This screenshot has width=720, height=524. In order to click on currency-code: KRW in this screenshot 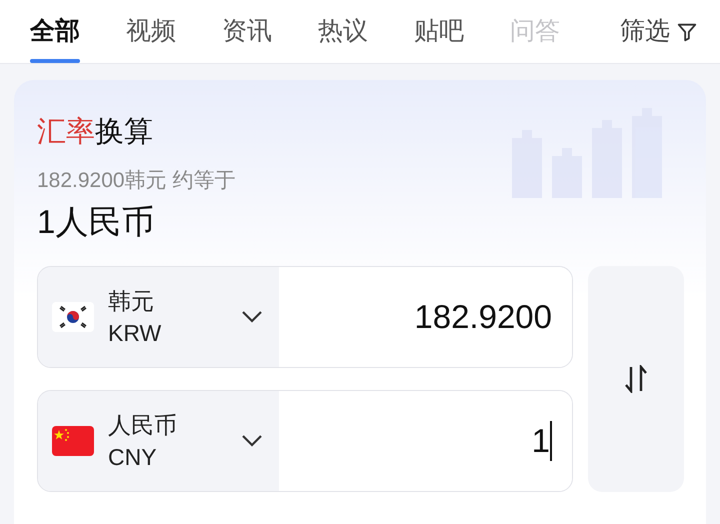, I will do `click(135, 333)`.